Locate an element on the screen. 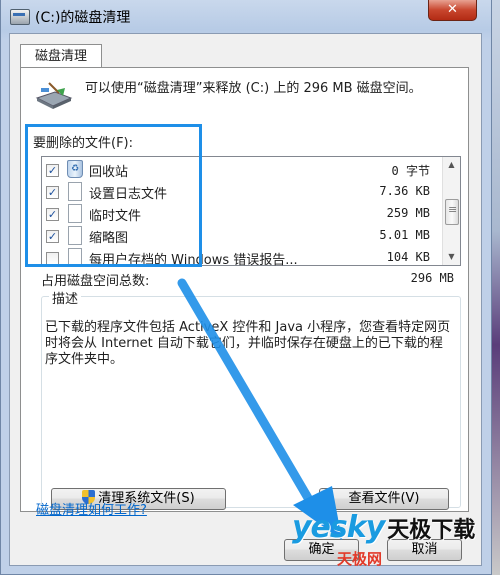 This screenshot has height=575, width=500. list-item-name: 回收站 is located at coordinates (109, 172).